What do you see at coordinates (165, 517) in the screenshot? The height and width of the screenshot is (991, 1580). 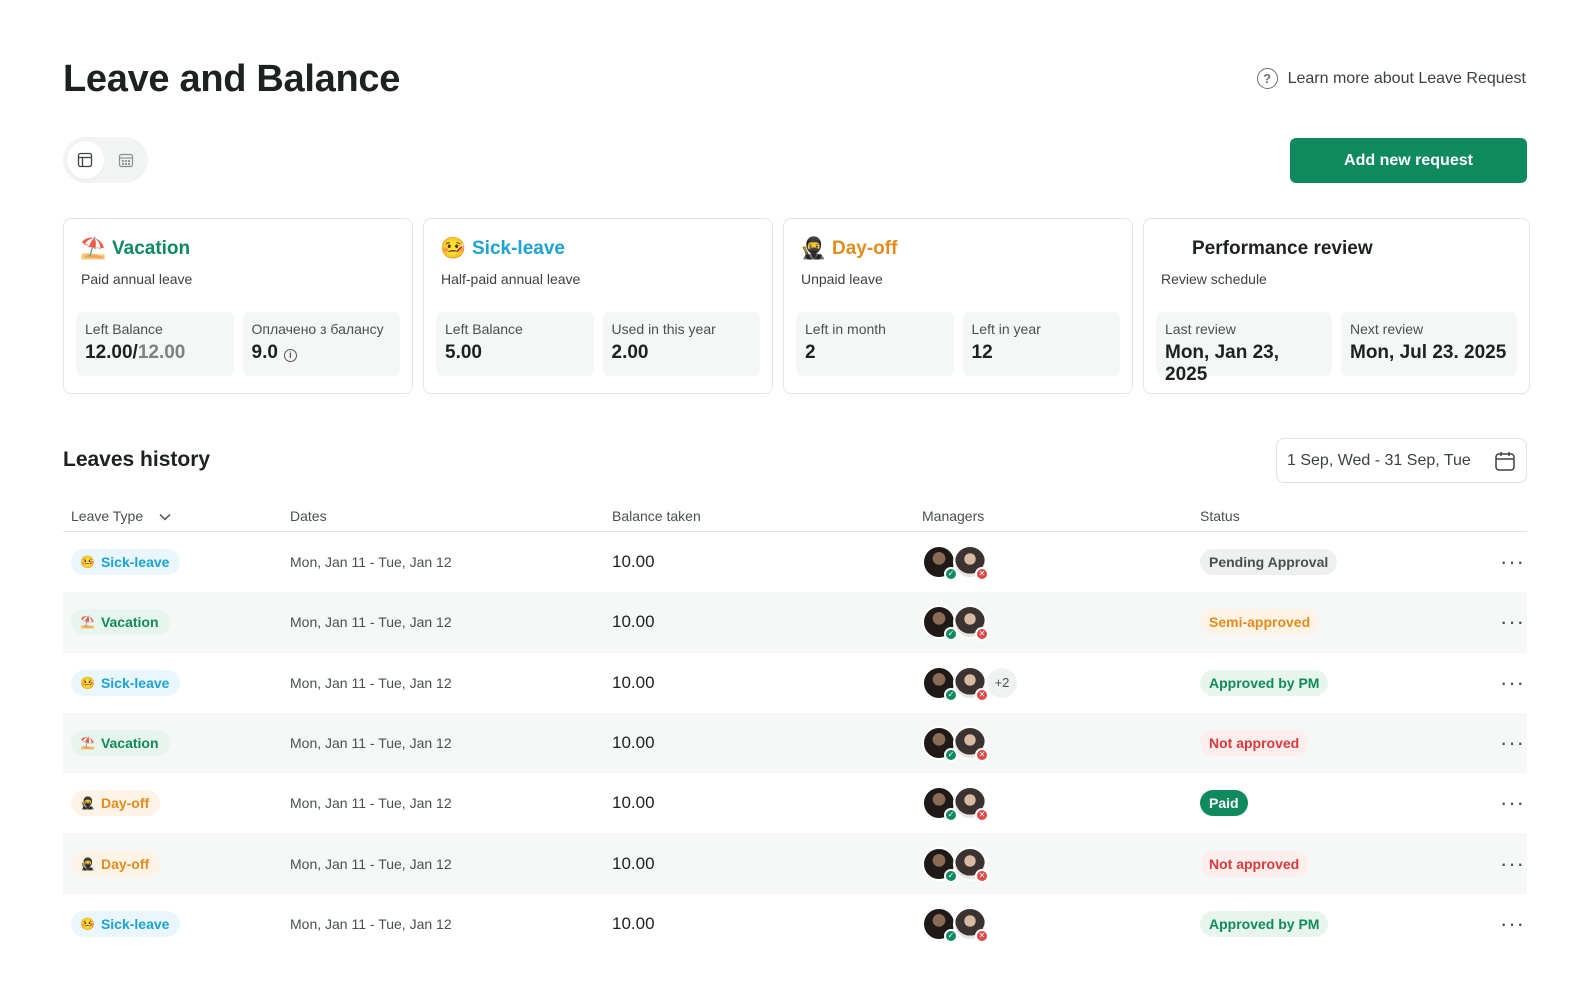 I see `chevron-down-icon` at bounding box center [165, 517].